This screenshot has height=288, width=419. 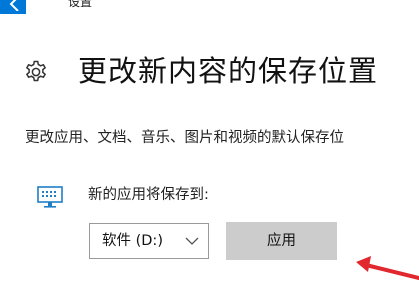 I want to click on back-arrow-icon, so click(x=14, y=5).